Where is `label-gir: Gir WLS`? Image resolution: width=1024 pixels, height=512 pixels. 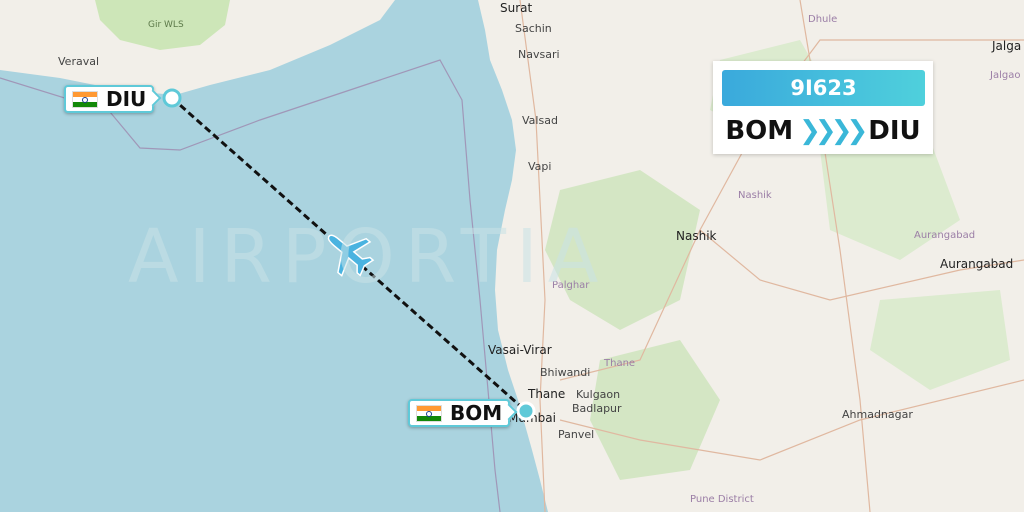 label-gir: Gir WLS is located at coordinates (166, 25).